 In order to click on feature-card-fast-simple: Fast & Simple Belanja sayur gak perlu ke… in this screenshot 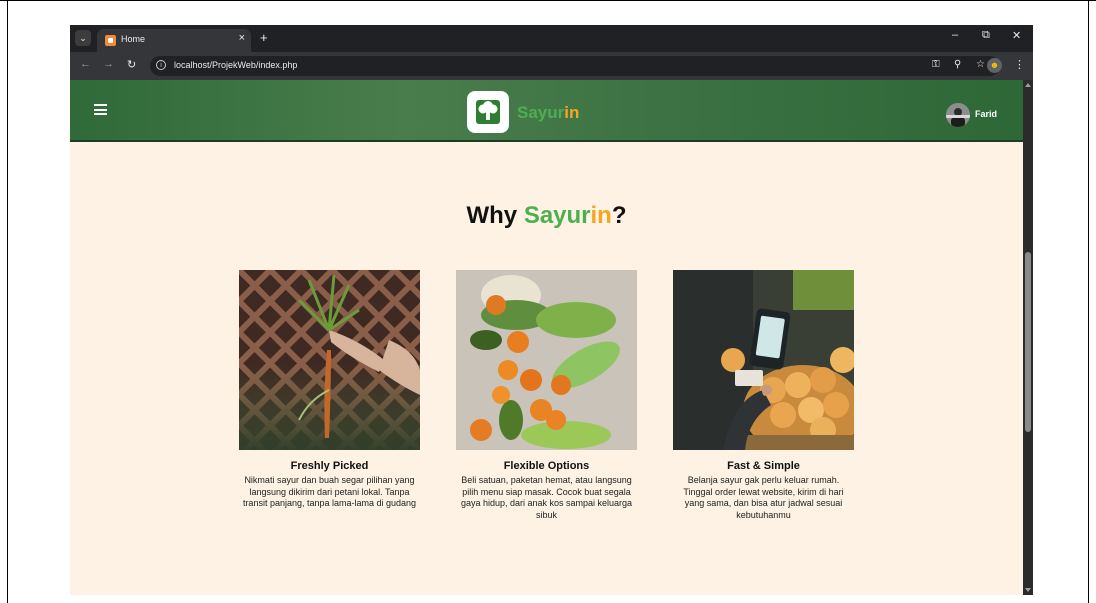, I will do `click(768, 395)`.